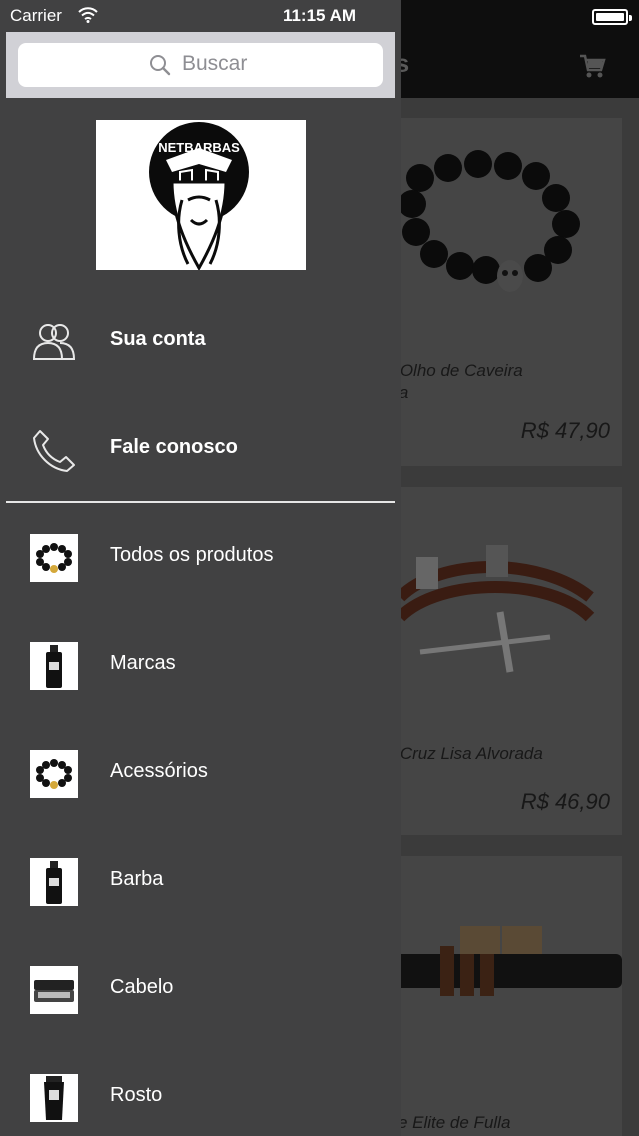 Image resolution: width=639 pixels, height=1136 pixels. I want to click on category-item-accessories: Acessórios, so click(200, 774).